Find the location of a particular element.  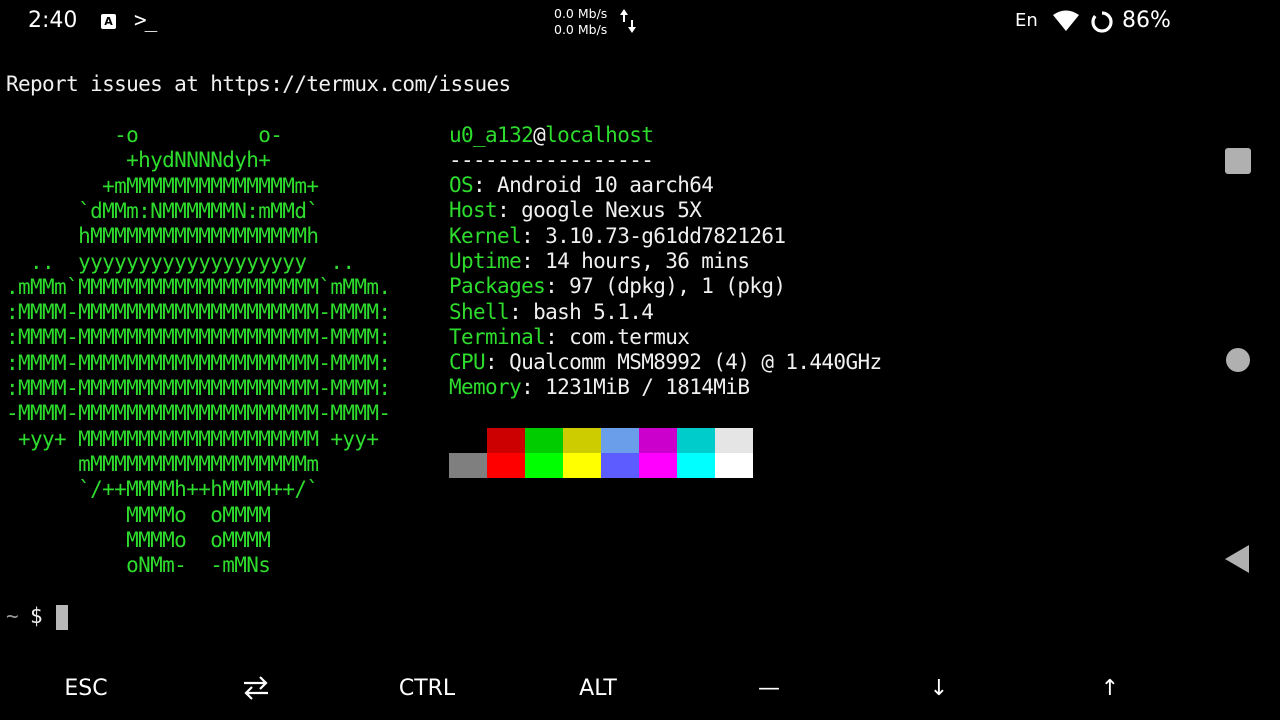

prompt-tilde: ~ is located at coordinates (12, 616).